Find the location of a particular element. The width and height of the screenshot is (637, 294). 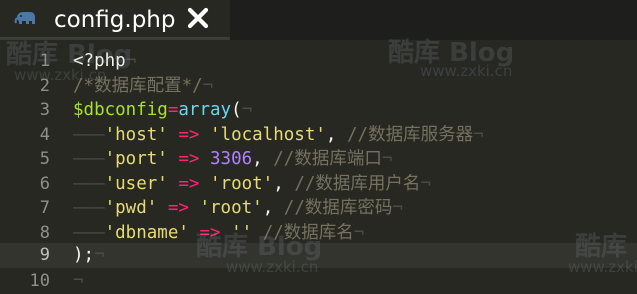

line-number: 10 is located at coordinates (39, 281).